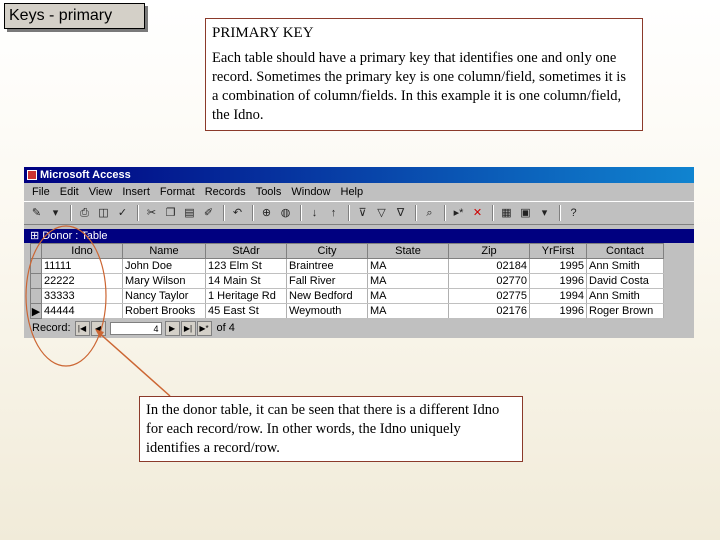 The height and width of the screenshot is (540, 720). What do you see at coordinates (134, 364) in the screenshot?
I see `annotation-arrow` at bounding box center [134, 364].